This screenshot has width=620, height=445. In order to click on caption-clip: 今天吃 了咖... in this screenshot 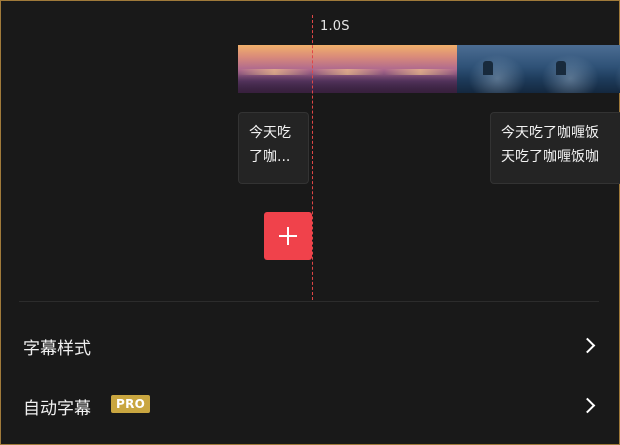, I will do `click(273, 148)`.